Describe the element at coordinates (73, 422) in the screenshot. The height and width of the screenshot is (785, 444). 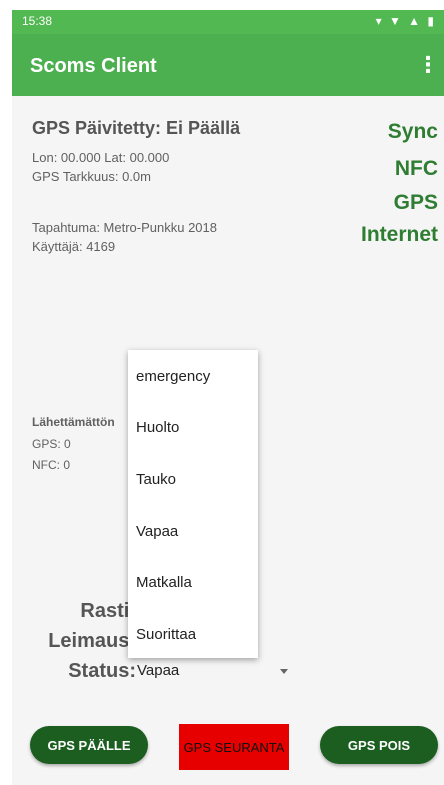
I see `unsent-label: Lähettämättön` at that location.